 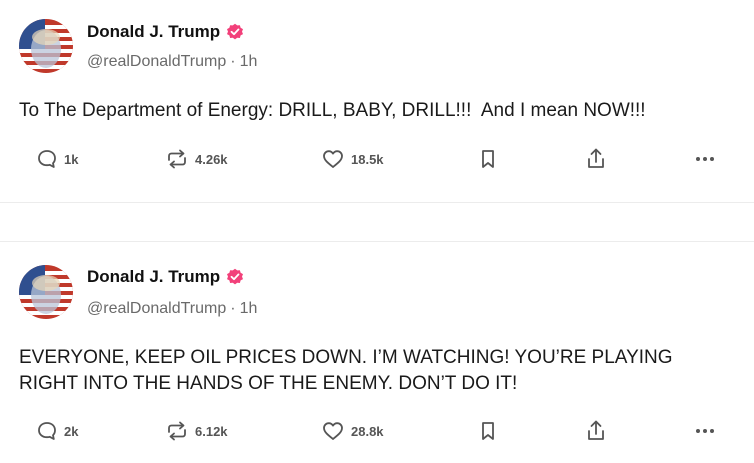 What do you see at coordinates (367, 431) in the screenshot?
I see `like-count: 28.8k` at bounding box center [367, 431].